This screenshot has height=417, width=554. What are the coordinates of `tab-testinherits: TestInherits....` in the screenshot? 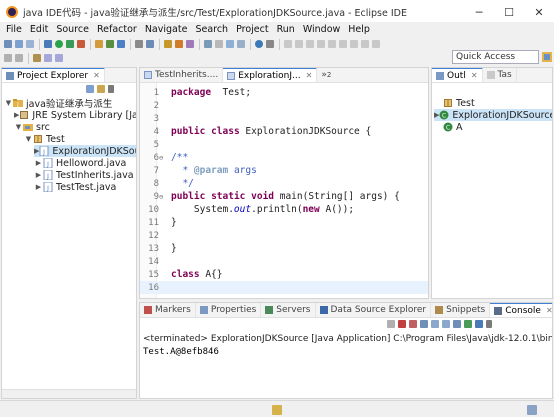 It's located at (182, 75).